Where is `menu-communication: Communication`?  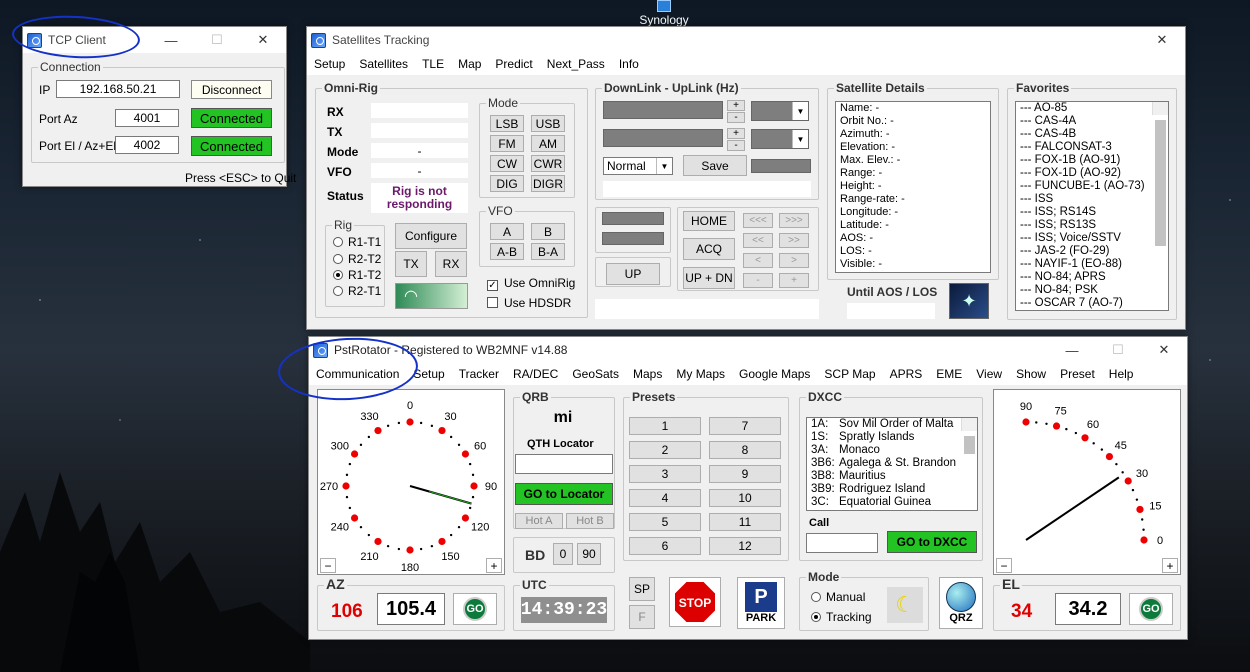
menu-communication: Communication is located at coordinates (357, 374).